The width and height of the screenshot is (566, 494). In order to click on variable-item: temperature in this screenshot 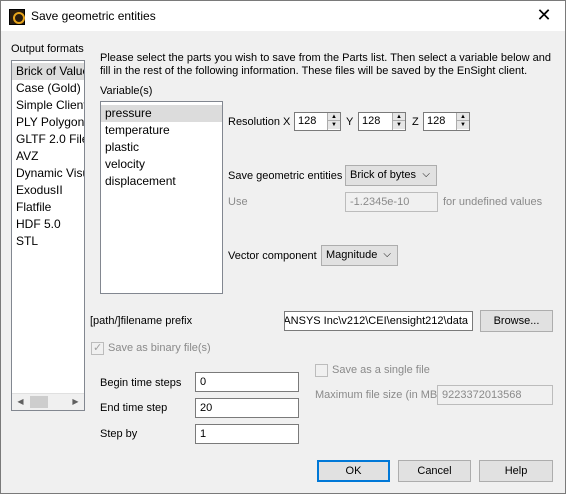, I will do `click(161, 130)`.